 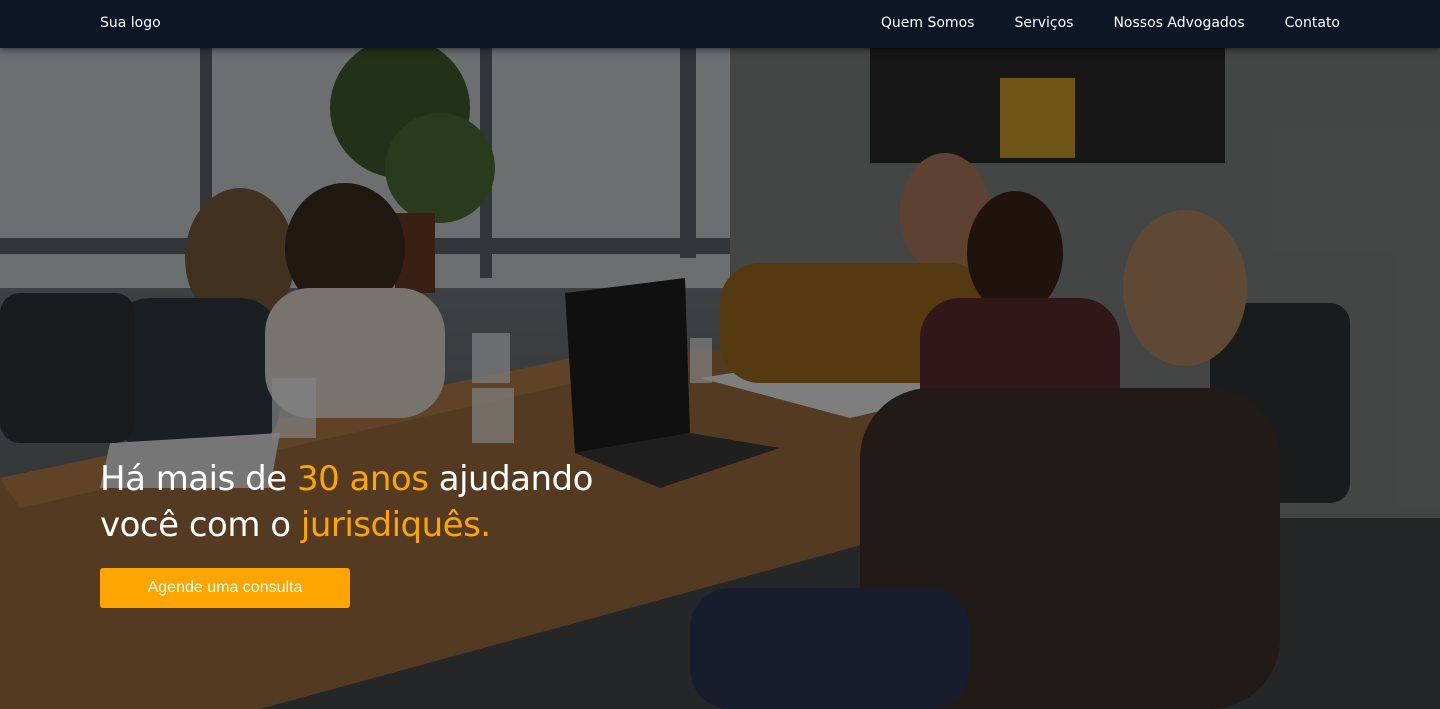 What do you see at coordinates (395, 525) in the screenshot?
I see `headline-accent-jurisdiques: jurisdiquês.` at bounding box center [395, 525].